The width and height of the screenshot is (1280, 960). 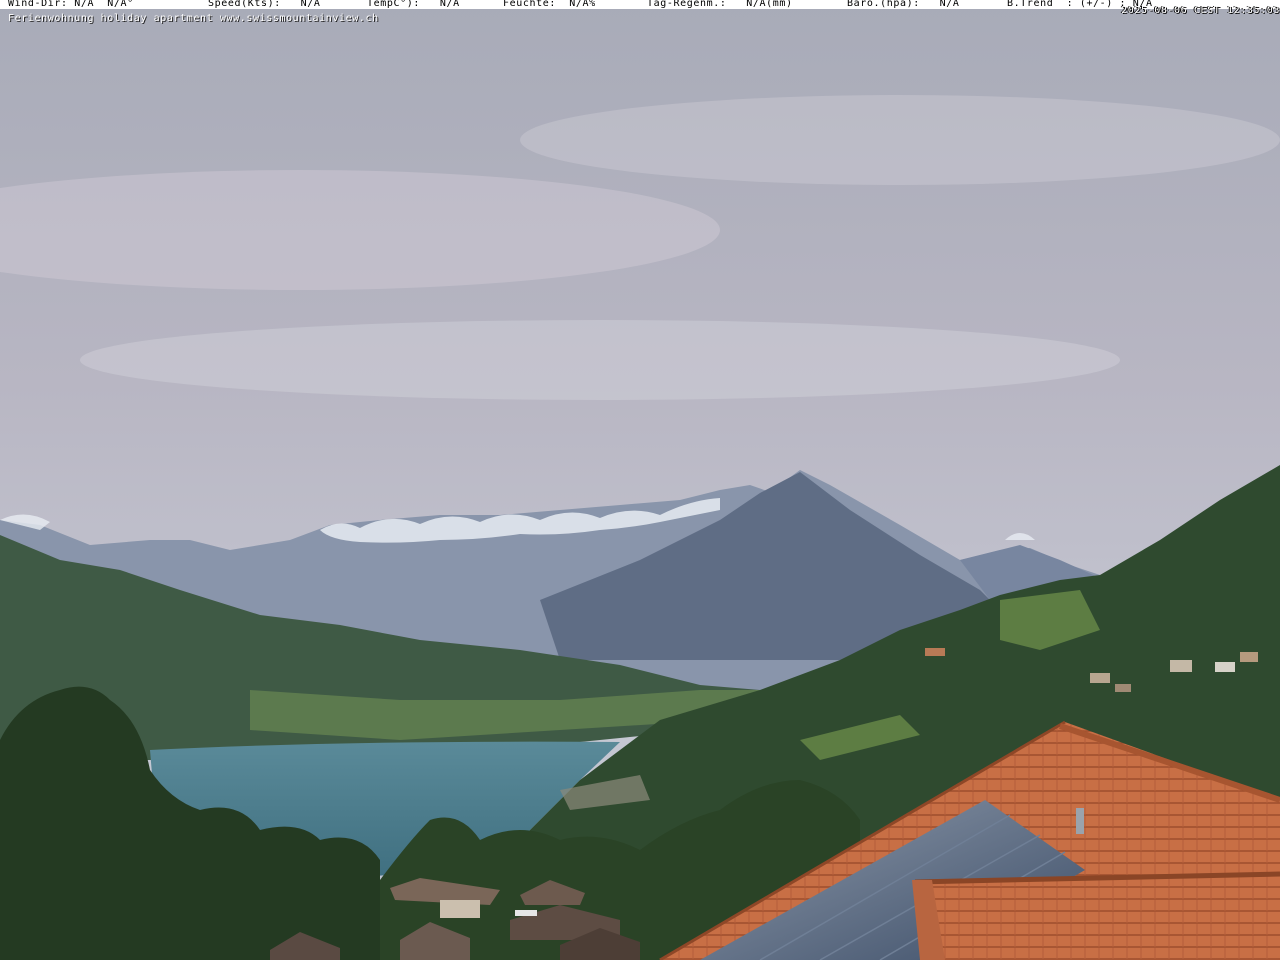 What do you see at coordinates (903, 4) in the screenshot?
I see `barometer: Baro.(hpa): N/A` at bounding box center [903, 4].